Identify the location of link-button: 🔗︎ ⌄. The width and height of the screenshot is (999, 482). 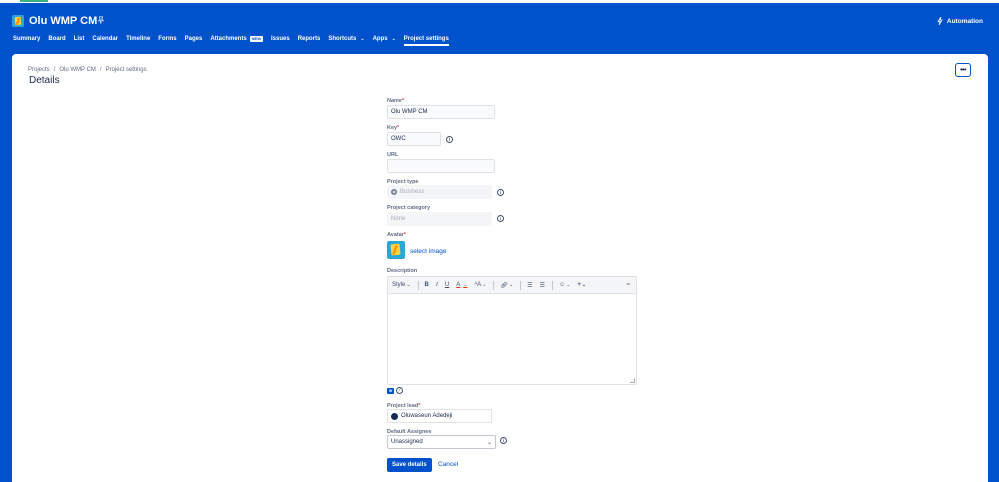
(506, 285).